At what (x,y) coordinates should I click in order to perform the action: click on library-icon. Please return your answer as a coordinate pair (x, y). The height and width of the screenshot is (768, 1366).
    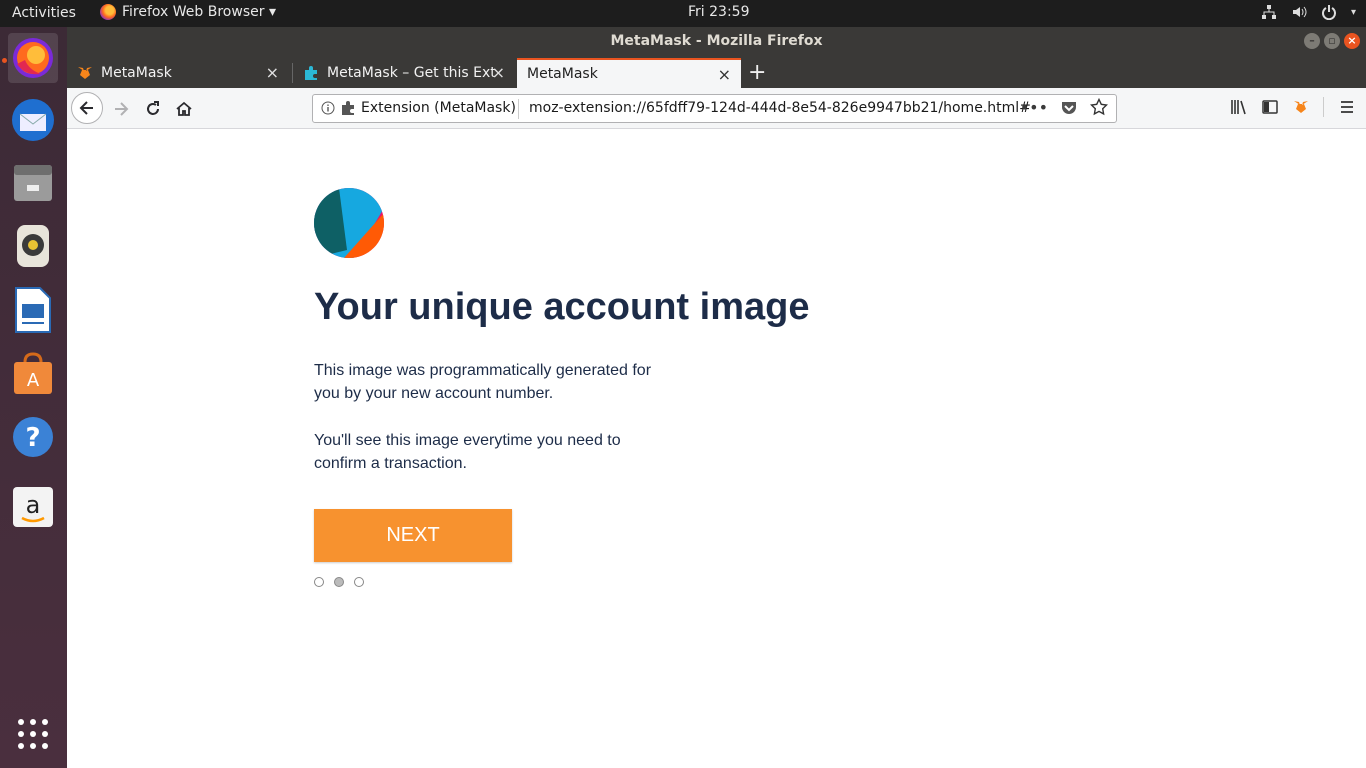
    Looking at the image, I should click on (1238, 107).